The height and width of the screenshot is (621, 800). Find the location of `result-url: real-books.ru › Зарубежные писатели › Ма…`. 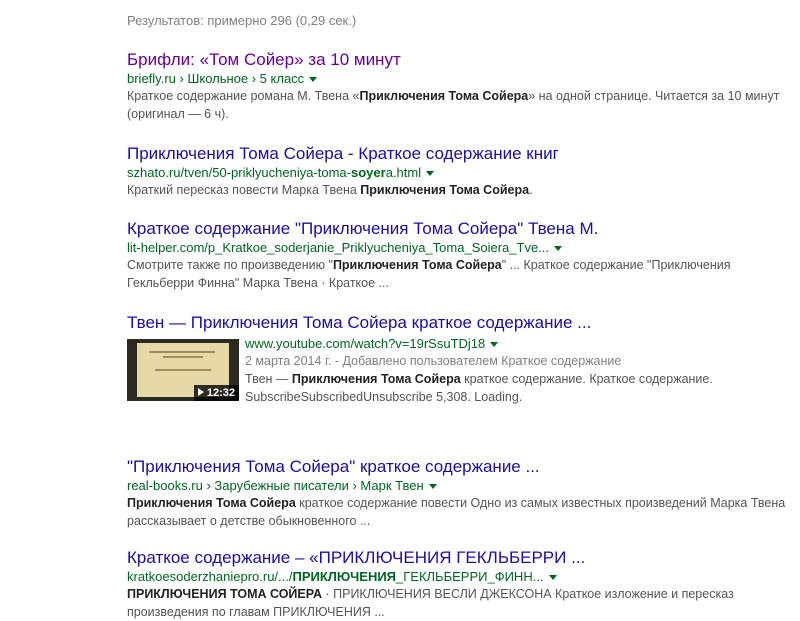

result-url: real-books.ru › Зарубежные писатели › Ма… is located at coordinates (457, 485).